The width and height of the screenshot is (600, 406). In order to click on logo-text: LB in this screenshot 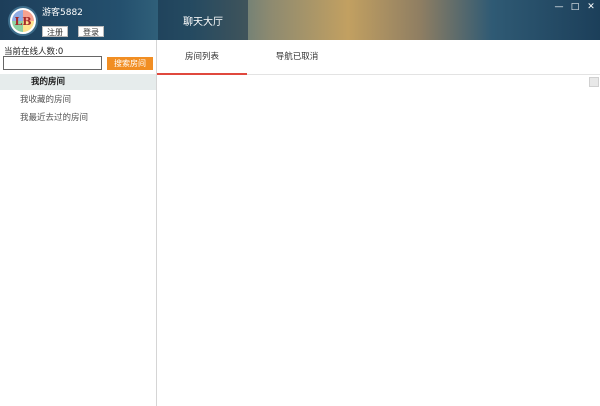, I will do `click(23, 21)`.